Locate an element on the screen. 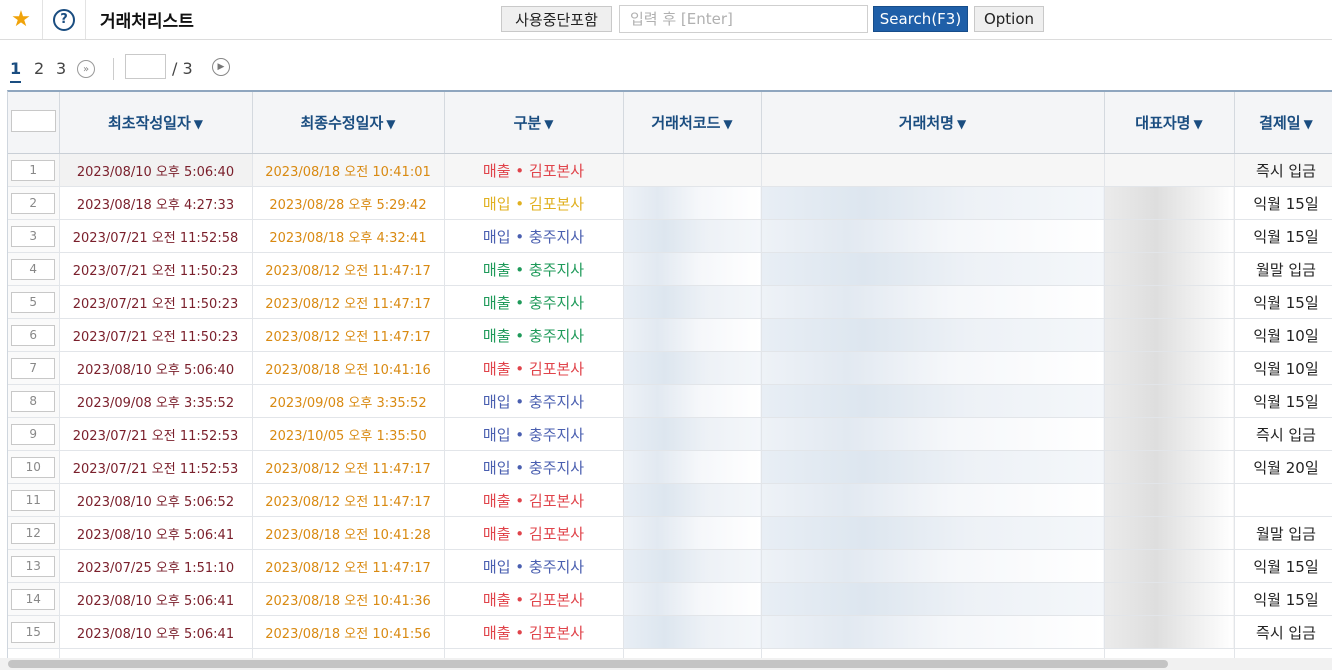 Image resolution: width=1332 pixels, height=670 pixels. help-button: ? is located at coordinates (64, 19).